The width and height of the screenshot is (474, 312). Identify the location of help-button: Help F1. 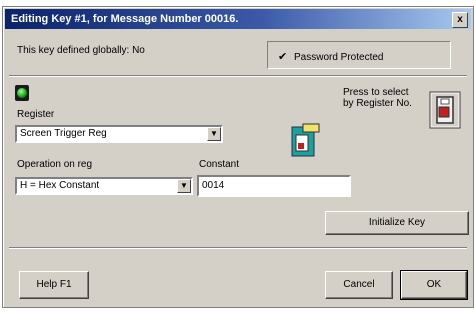
(54, 285).